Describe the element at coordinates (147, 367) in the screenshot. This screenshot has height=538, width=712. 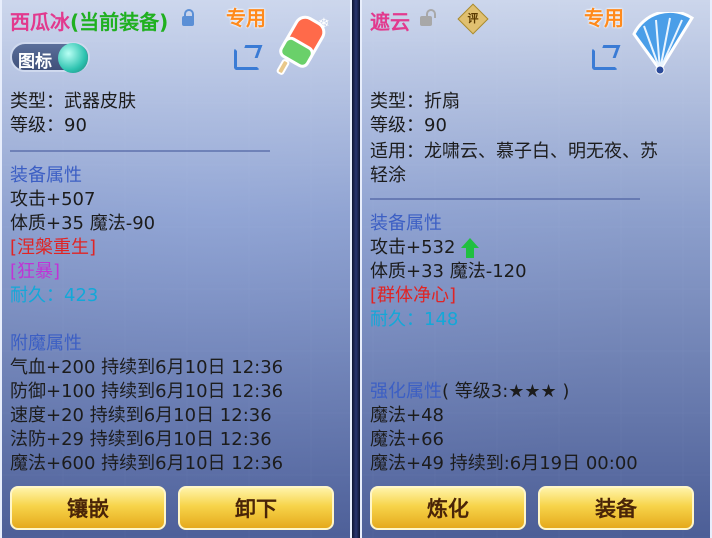
I see `enchant-line: 气血+200 持续到6月10日 12:36` at that location.